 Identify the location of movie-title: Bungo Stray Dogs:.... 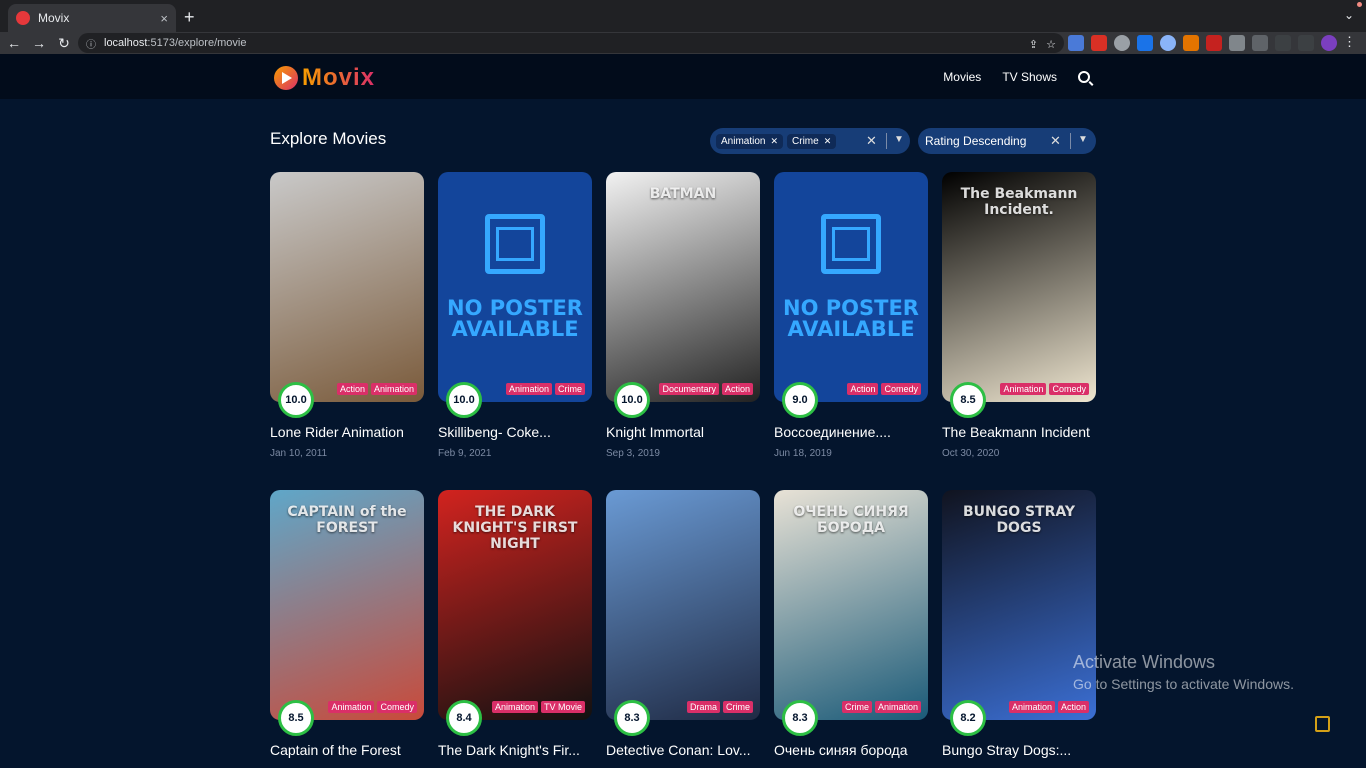
(1007, 750).